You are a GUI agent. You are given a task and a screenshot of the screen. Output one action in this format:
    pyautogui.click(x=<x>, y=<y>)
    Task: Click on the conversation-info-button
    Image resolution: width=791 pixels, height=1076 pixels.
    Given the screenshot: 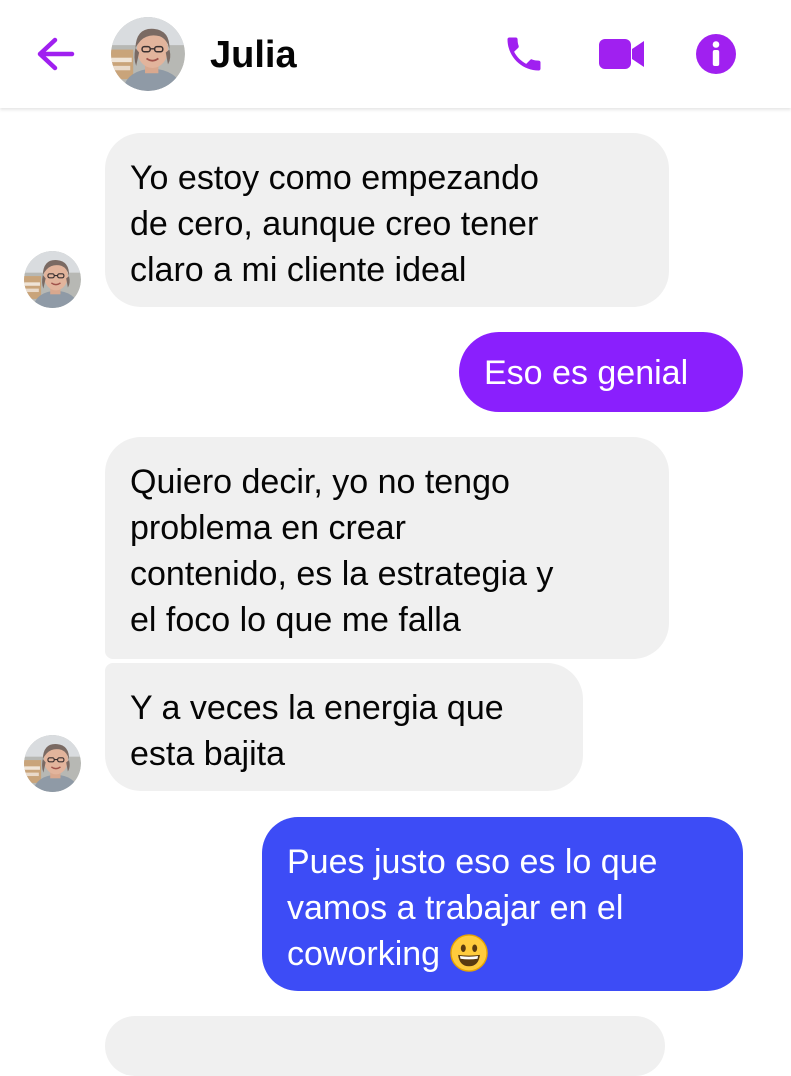 What is the action you would take?
    pyautogui.click(x=716, y=54)
    